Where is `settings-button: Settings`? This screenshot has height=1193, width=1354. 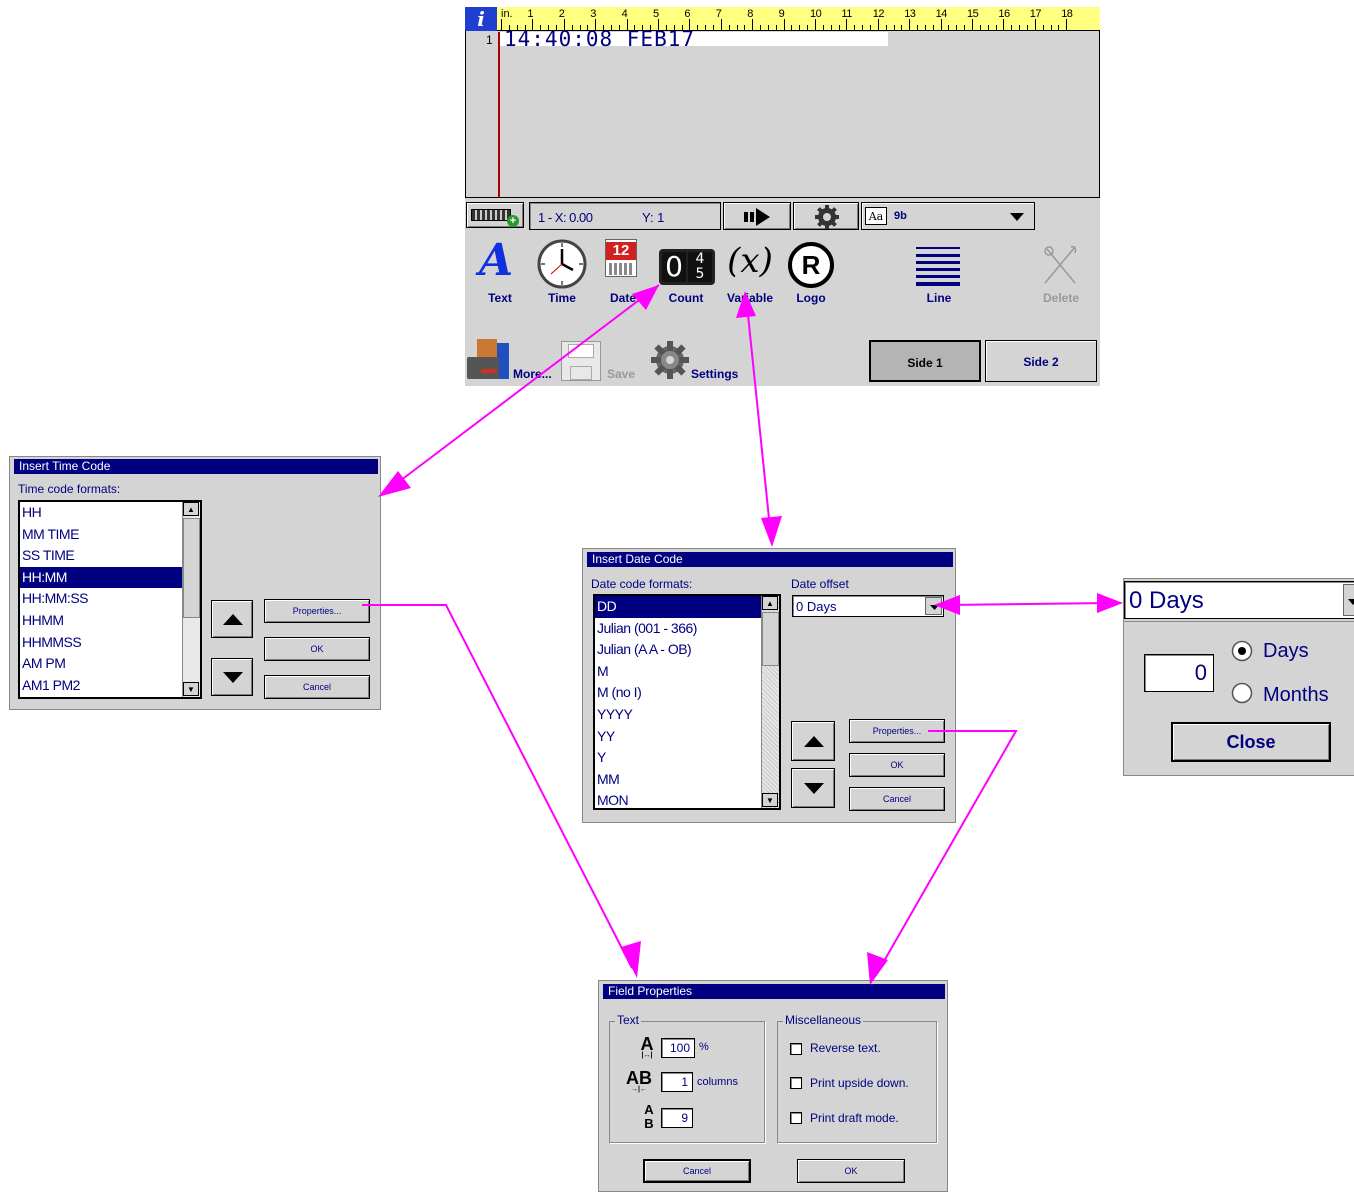
settings-button: Settings is located at coordinates (697, 361).